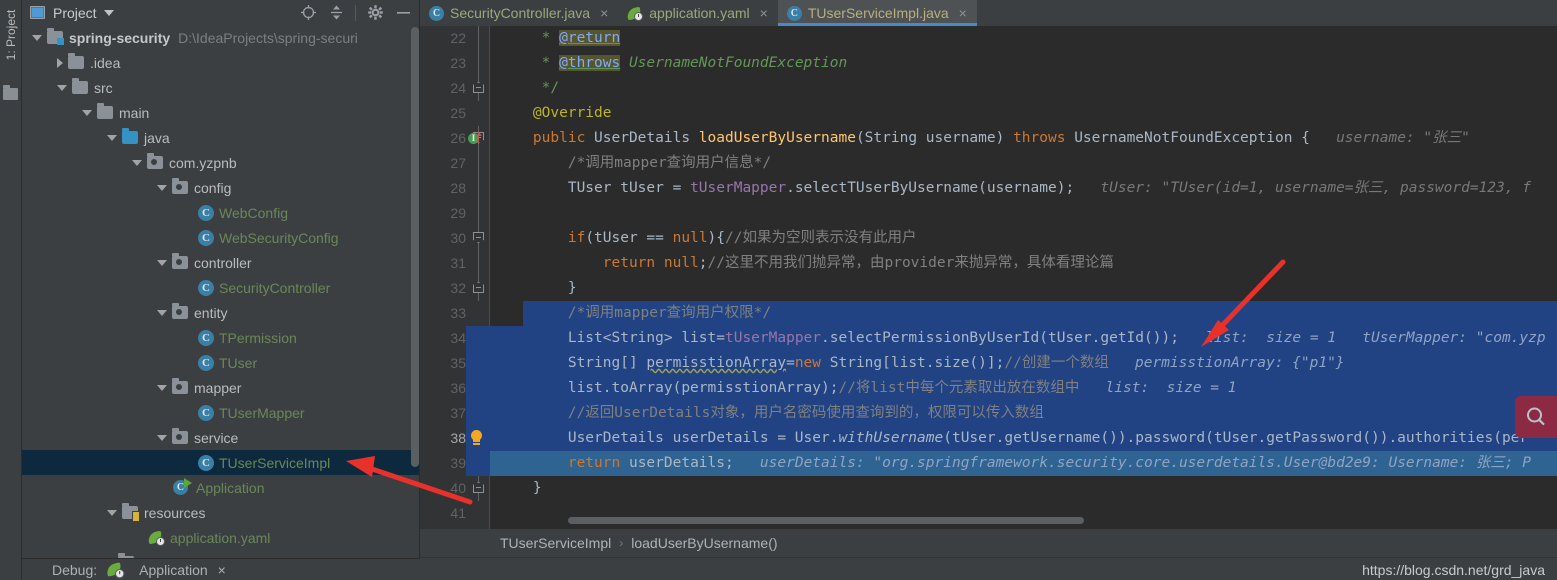  I want to click on code-line-24: 24 */, so click(988, 88).